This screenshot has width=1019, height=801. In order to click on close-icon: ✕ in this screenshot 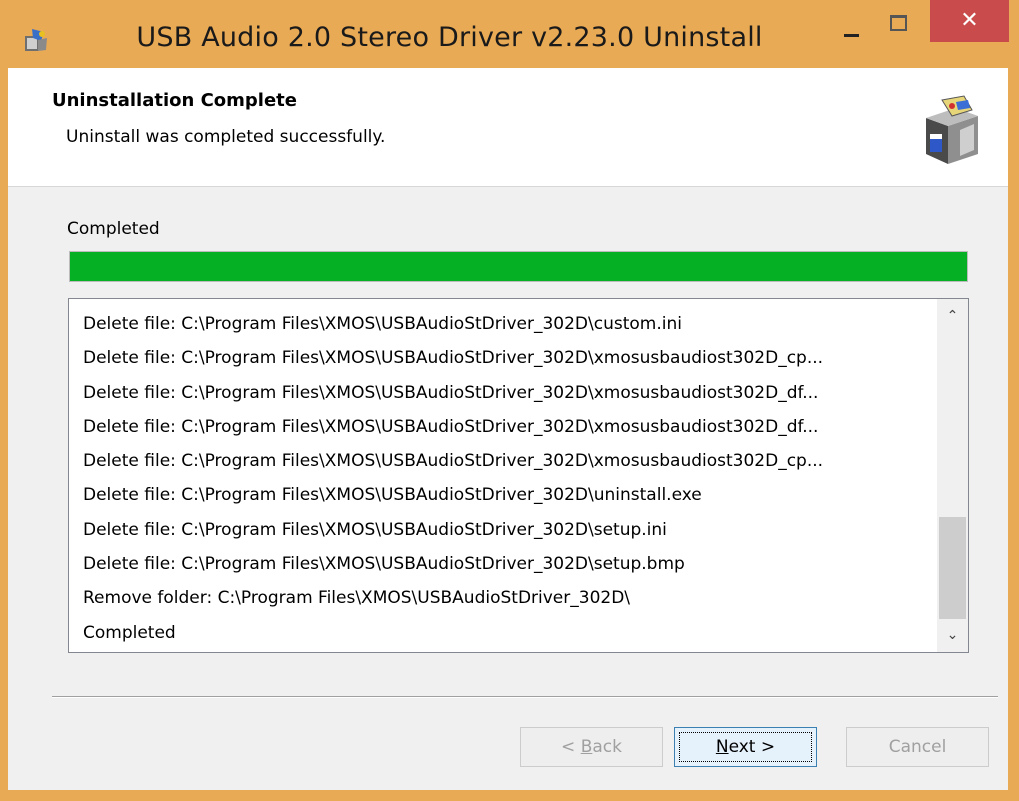, I will do `click(969, 20)`.